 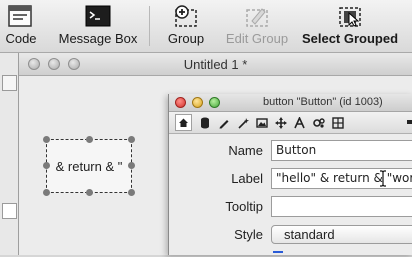 I want to click on label-property-field: "hello" & return & "world, so click(x=341, y=178).